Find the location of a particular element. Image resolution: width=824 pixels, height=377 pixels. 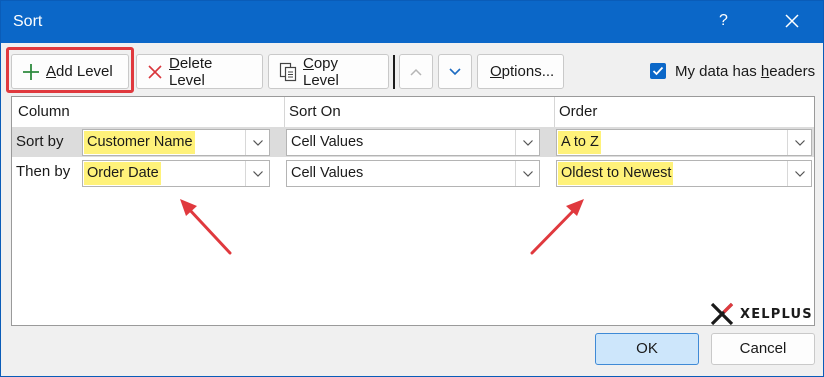

column-select-then-by: Order Date is located at coordinates (176, 173).